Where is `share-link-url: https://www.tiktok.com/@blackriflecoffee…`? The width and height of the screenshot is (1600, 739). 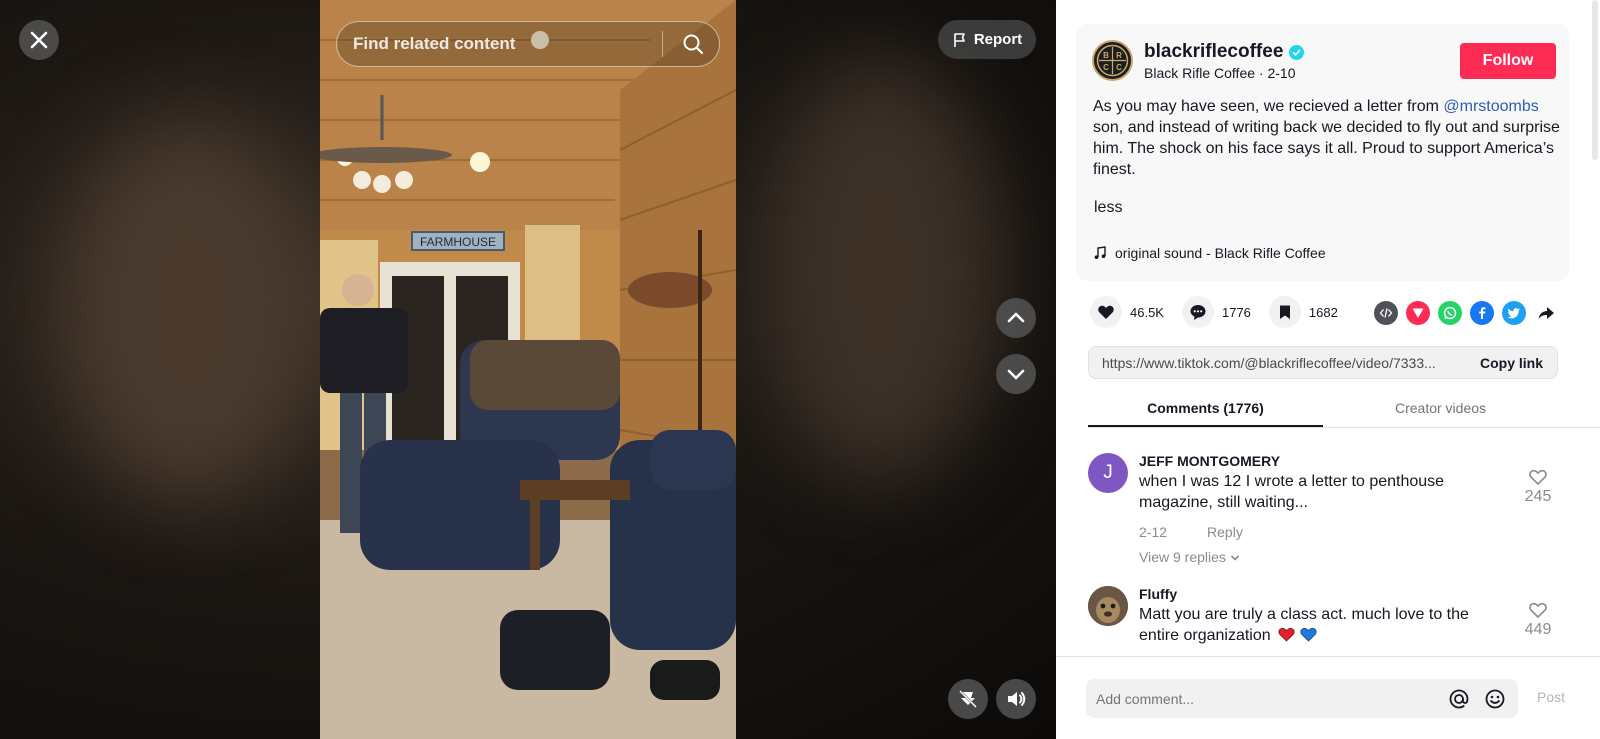 share-link-url: https://www.tiktok.com/@blackriflecoffee… is located at coordinates (1277, 363).